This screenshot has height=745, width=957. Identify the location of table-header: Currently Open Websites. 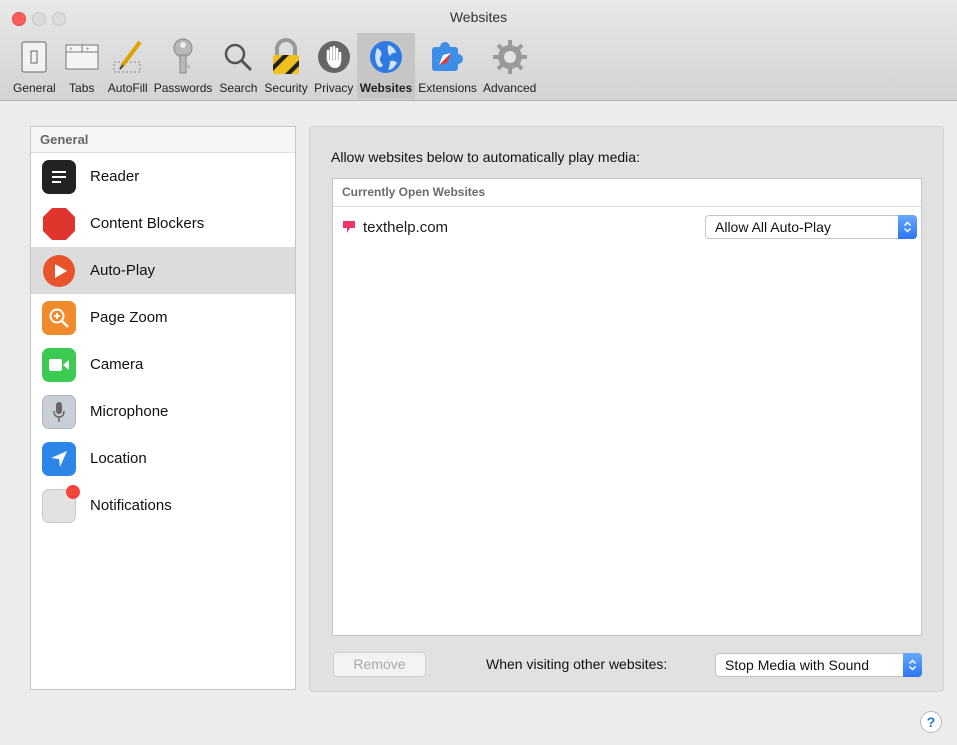
(627, 193).